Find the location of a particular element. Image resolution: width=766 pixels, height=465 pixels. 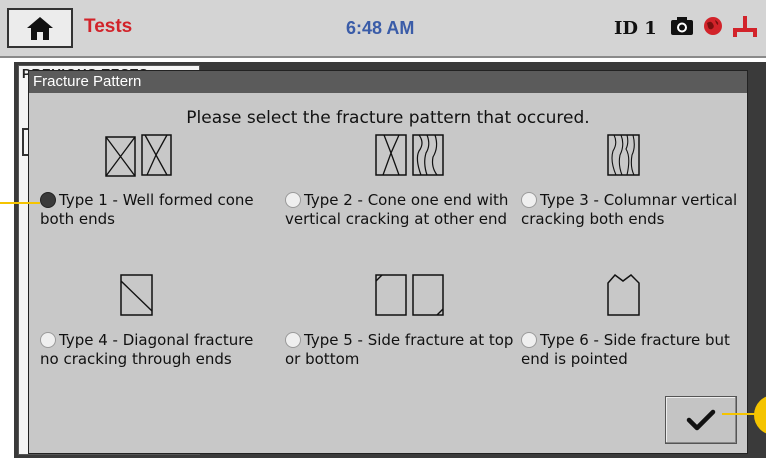

status-bar: Tests 6:48 AM ID 1 is located at coordinates (383, 29).